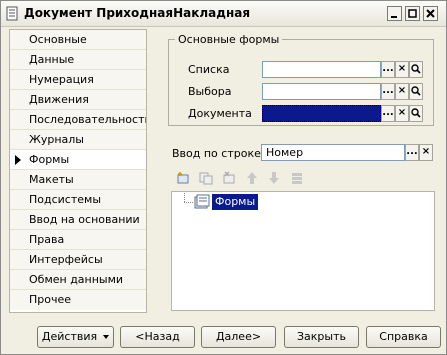 This screenshot has width=447, height=355. Describe the element at coordinates (402, 69) in the screenshot. I see `list-form-clear-button: ×` at that location.